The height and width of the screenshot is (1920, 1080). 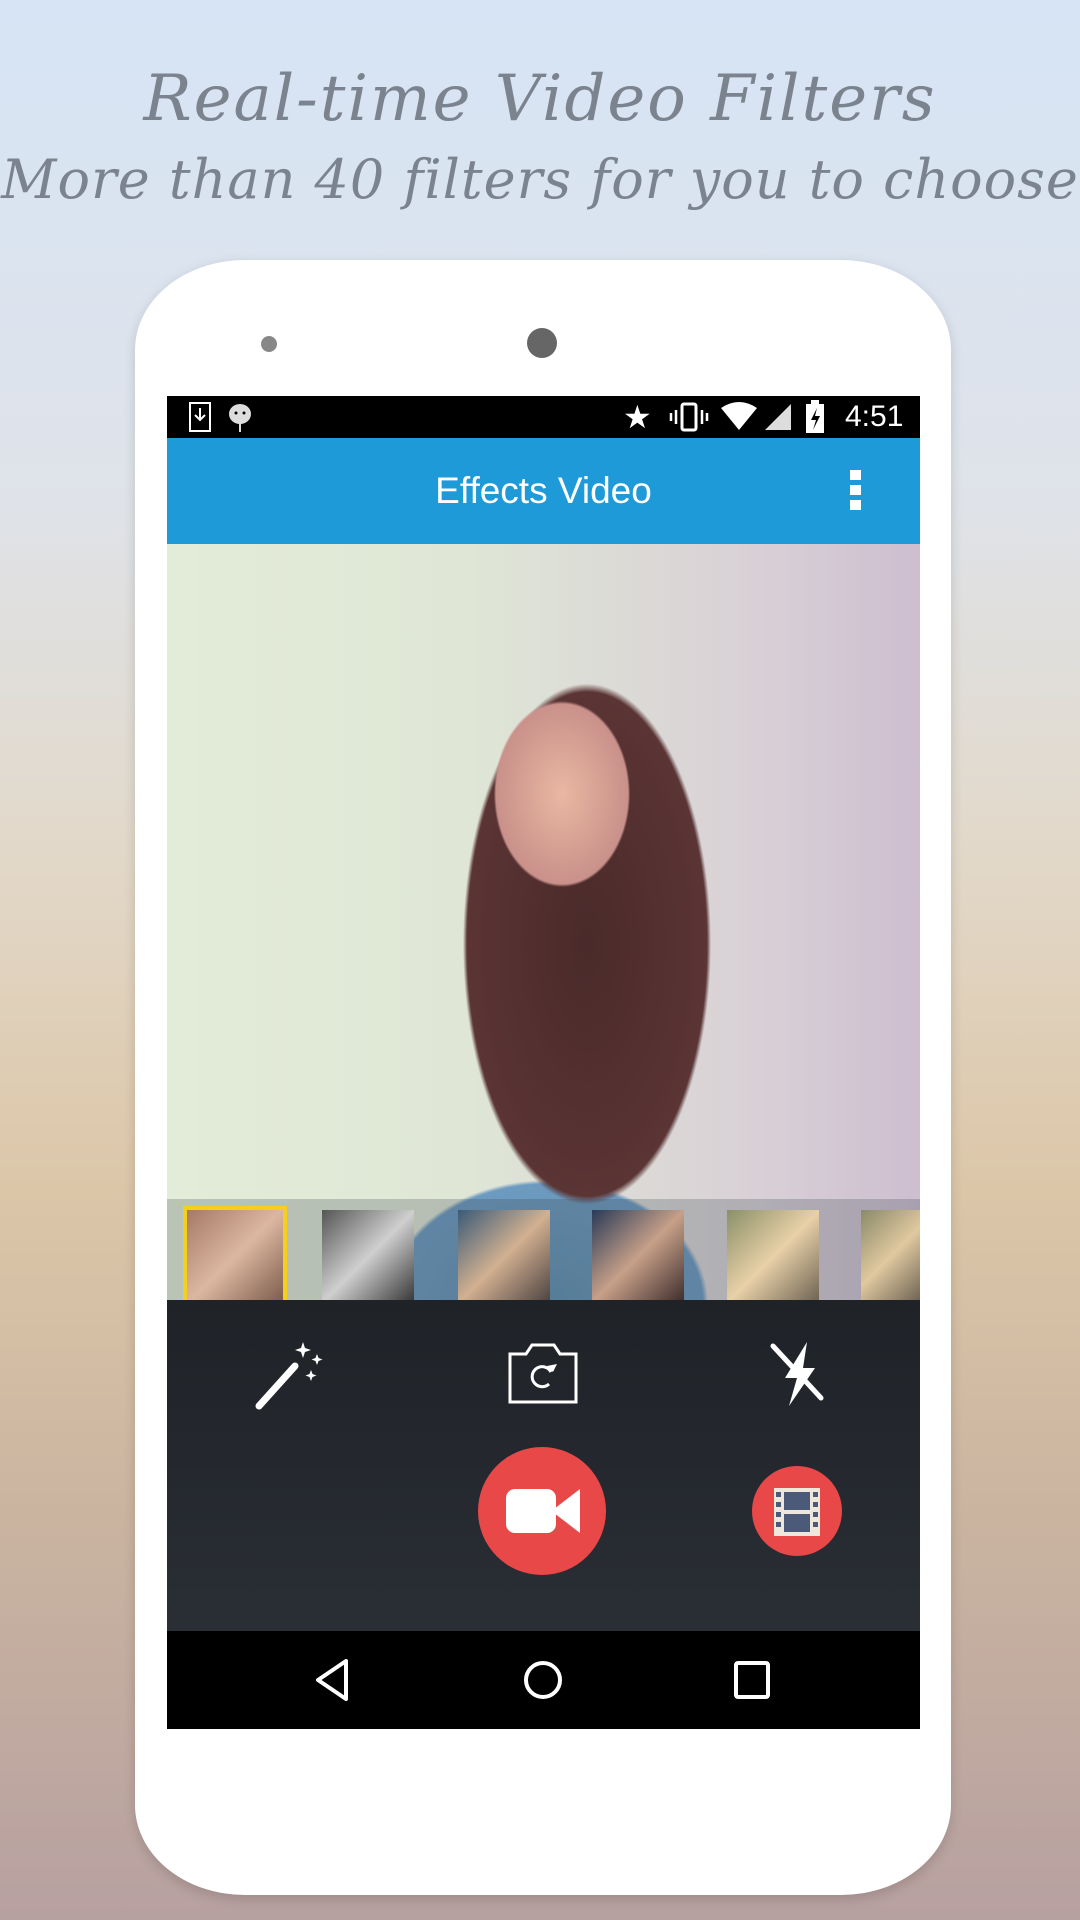 I want to click on magic-wand-icon, so click(x=291, y=1374).